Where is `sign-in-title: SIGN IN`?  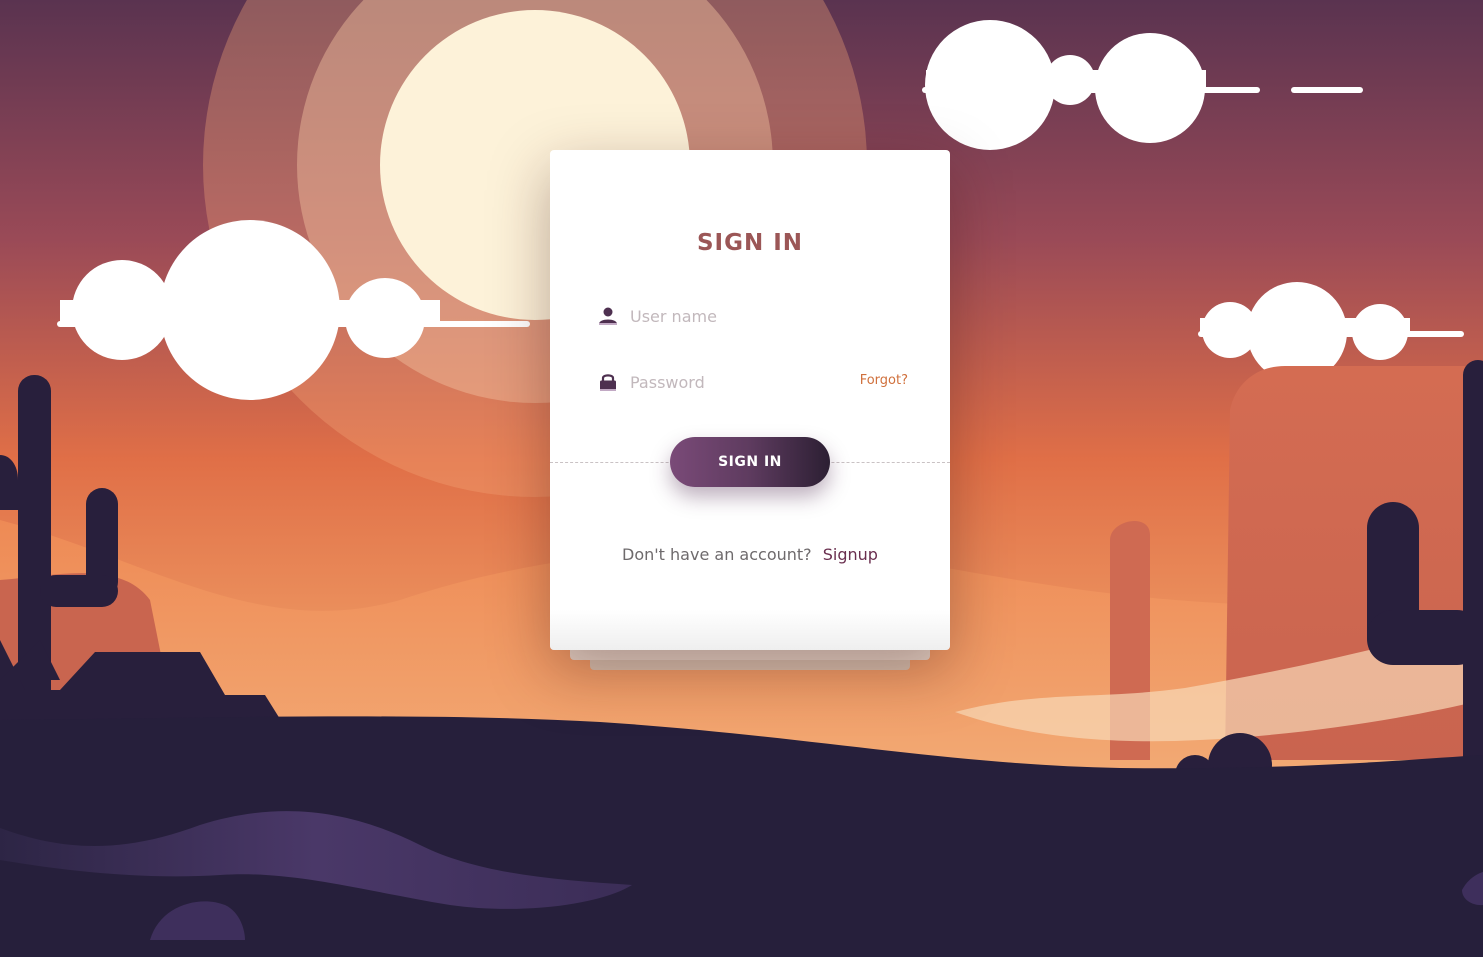 sign-in-title: SIGN IN is located at coordinates (750, 243).